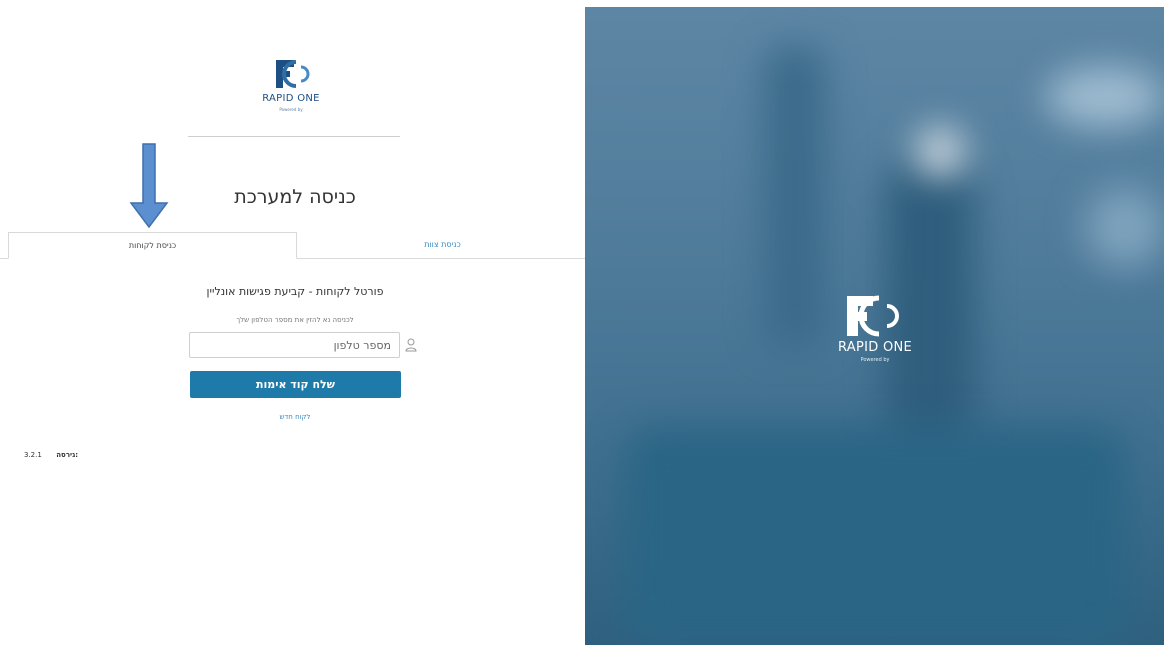 The width and height of the screenshot is (1164, 645). Describe the element at coordinates (152, 245) in the screenshot. I see `tab-client-login: כניסת לקוחות` at that location.